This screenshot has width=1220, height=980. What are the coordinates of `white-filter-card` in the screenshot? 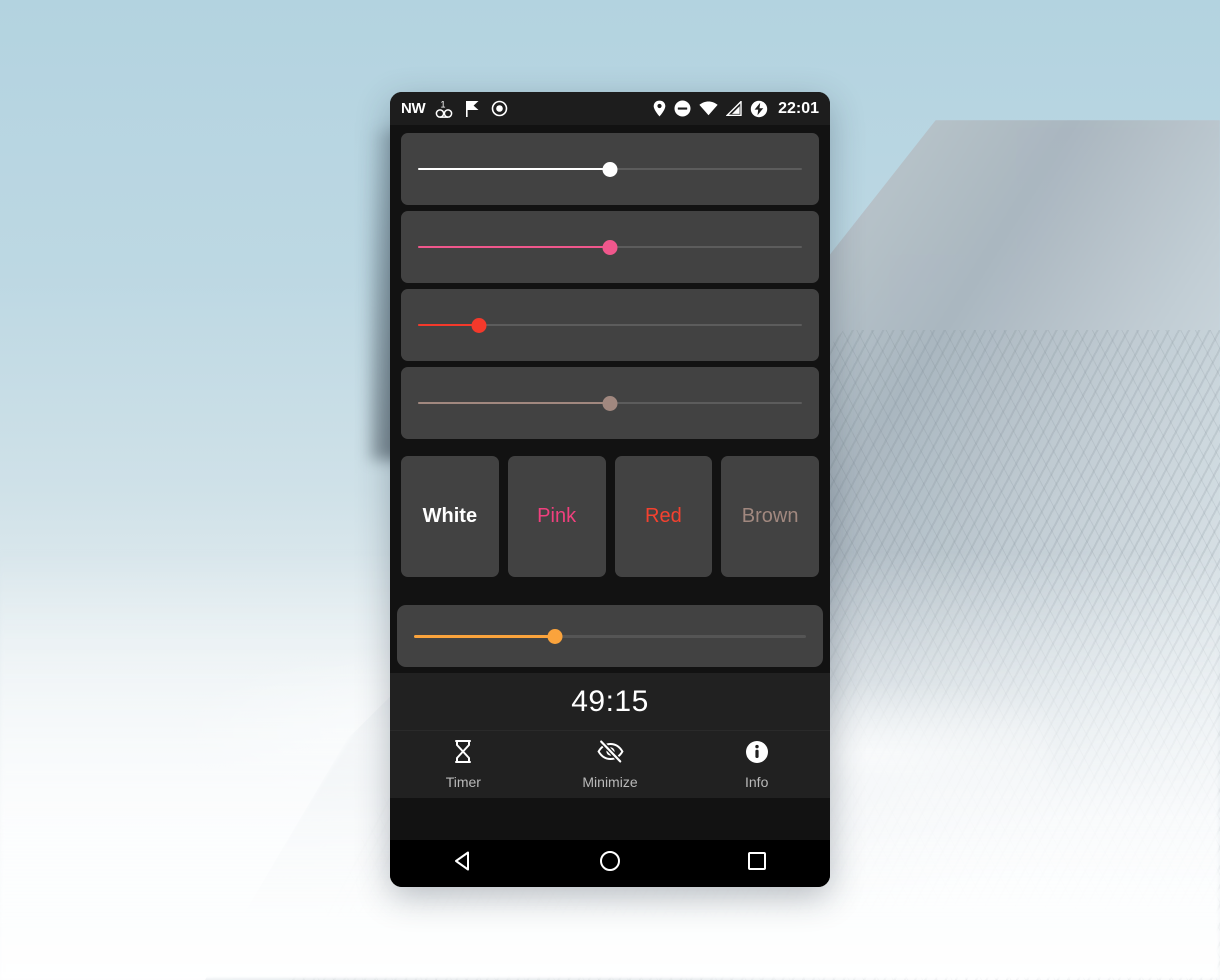 It's located at (610, 169).